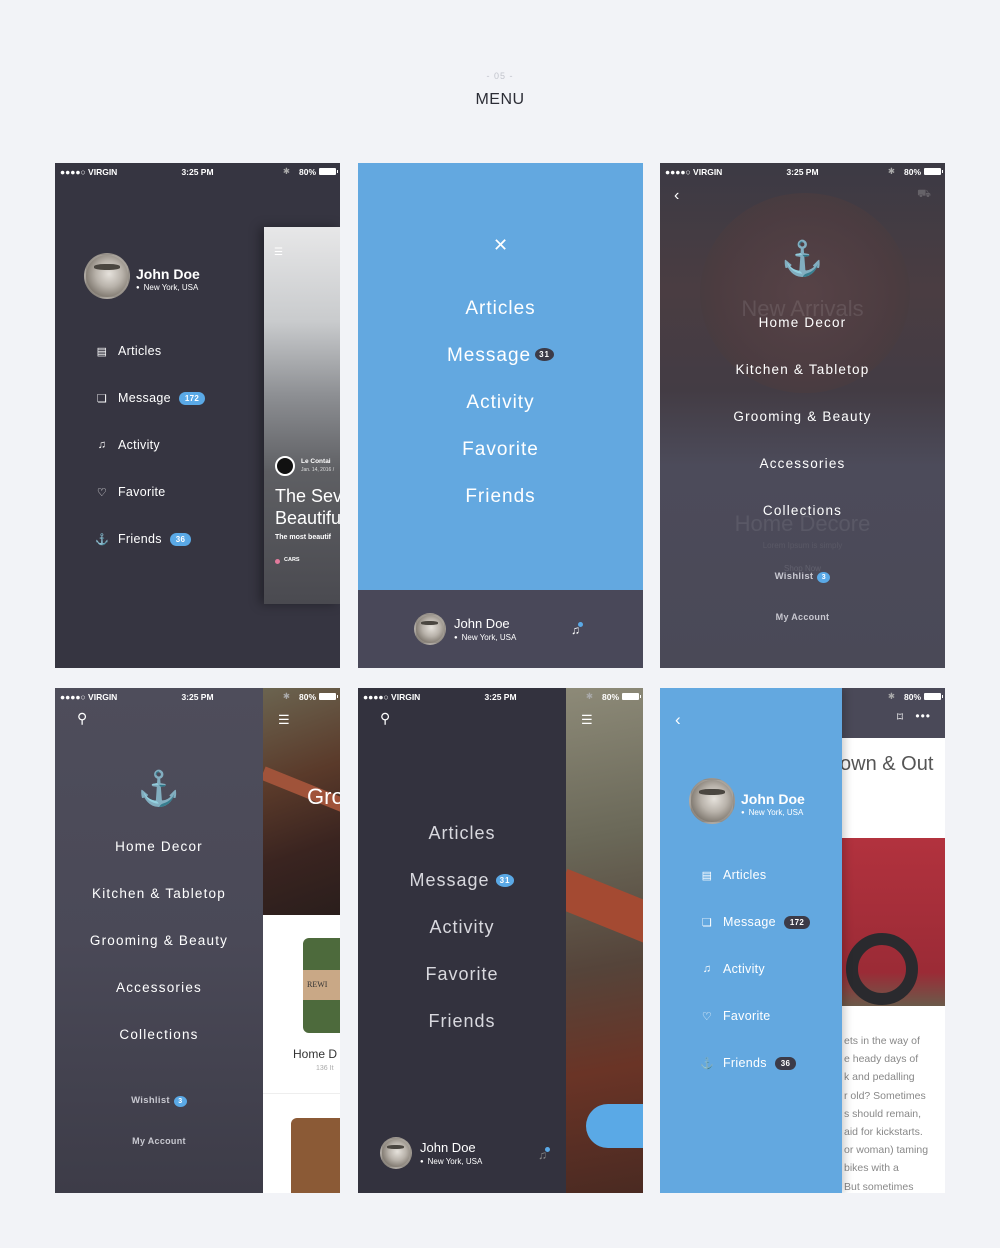 Image resolution: width=1000 pixels, height=1248 pixels. What do you see at coordinates (802, 545) in the screenshot?
I see `banner-sub: Lorem Ipsum is simply` at bounding box center [802, 545].